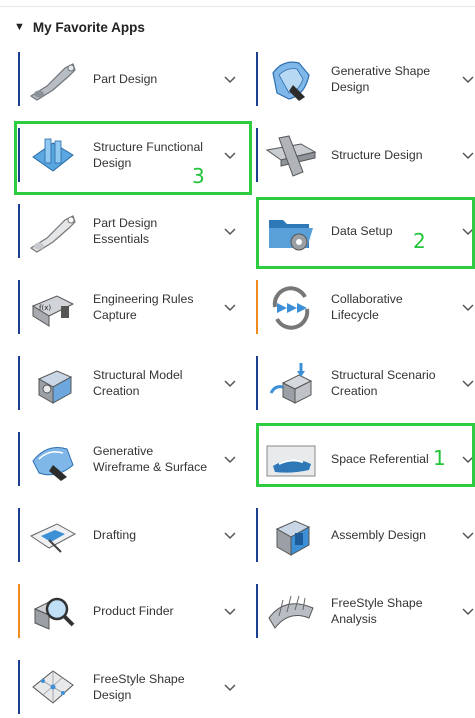 The width and height of the screenshot is (475, 718). I want to click on freestyle-design-icon, so click(53, 688).